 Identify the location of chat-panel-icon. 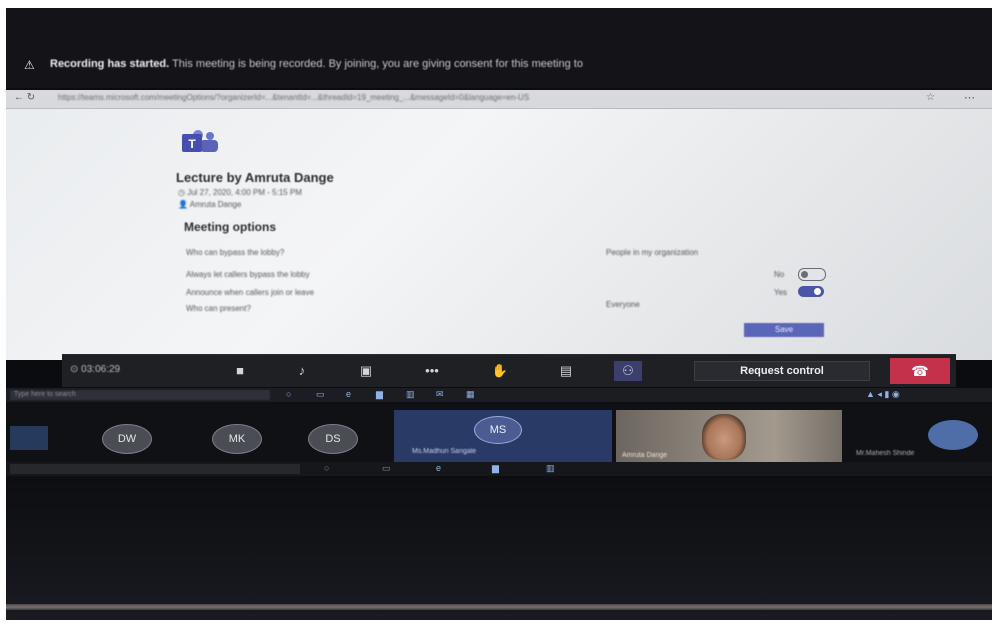
(29, 438).